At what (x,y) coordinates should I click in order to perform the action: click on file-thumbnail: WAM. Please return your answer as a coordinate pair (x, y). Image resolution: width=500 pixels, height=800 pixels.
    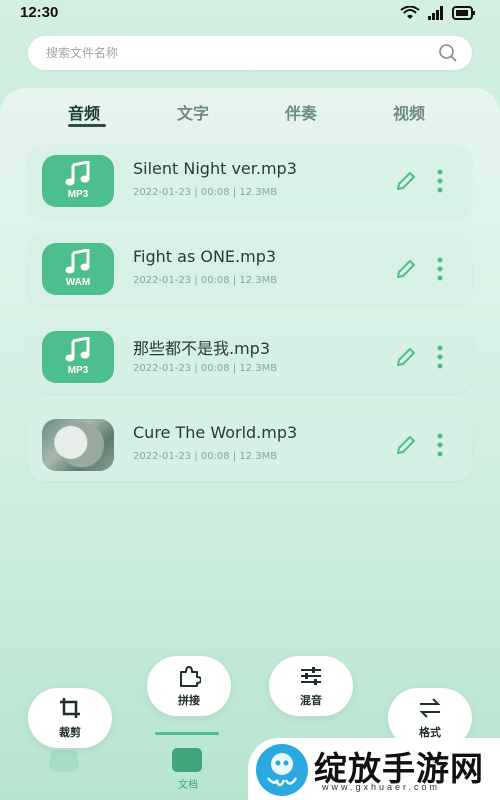
    Looking at the image, I should click on (78, 269).